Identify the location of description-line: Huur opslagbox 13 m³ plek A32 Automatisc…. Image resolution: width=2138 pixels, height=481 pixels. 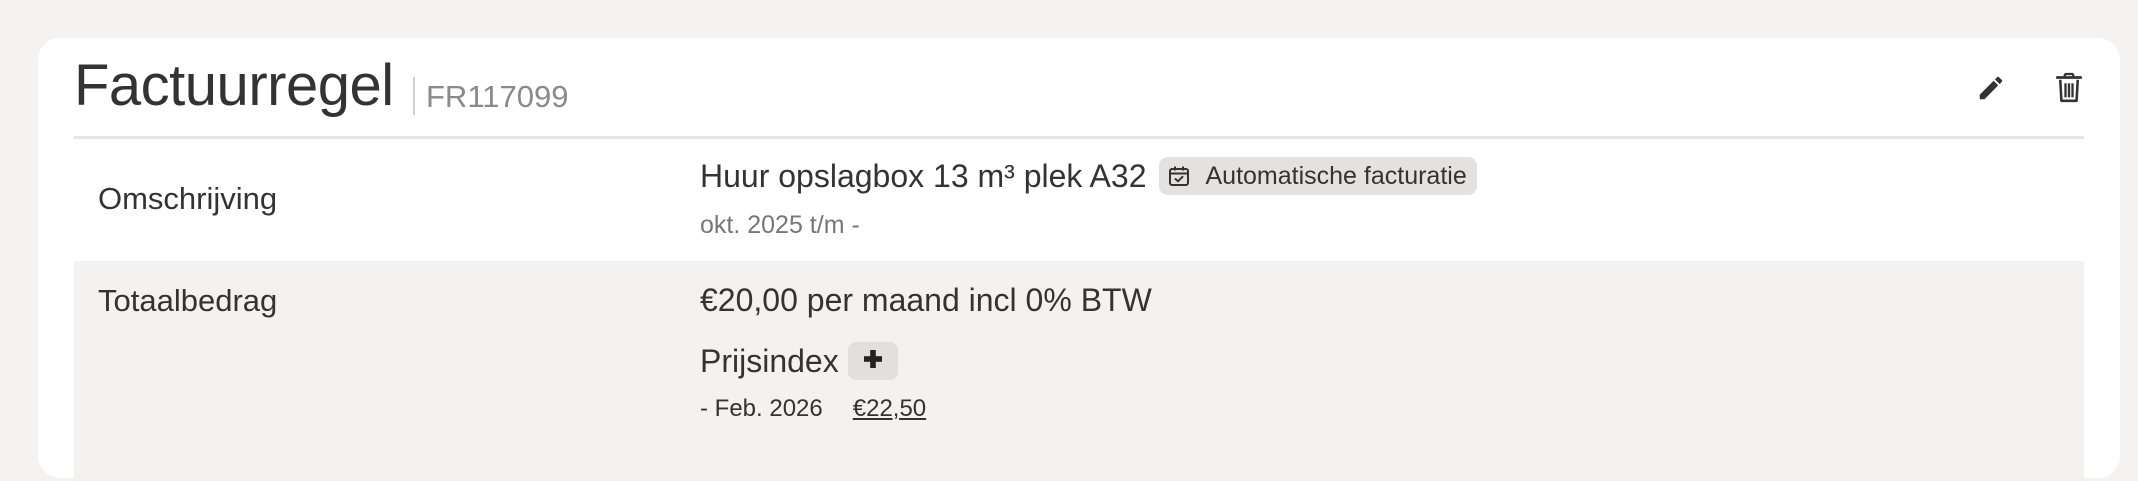
(1088, 176).